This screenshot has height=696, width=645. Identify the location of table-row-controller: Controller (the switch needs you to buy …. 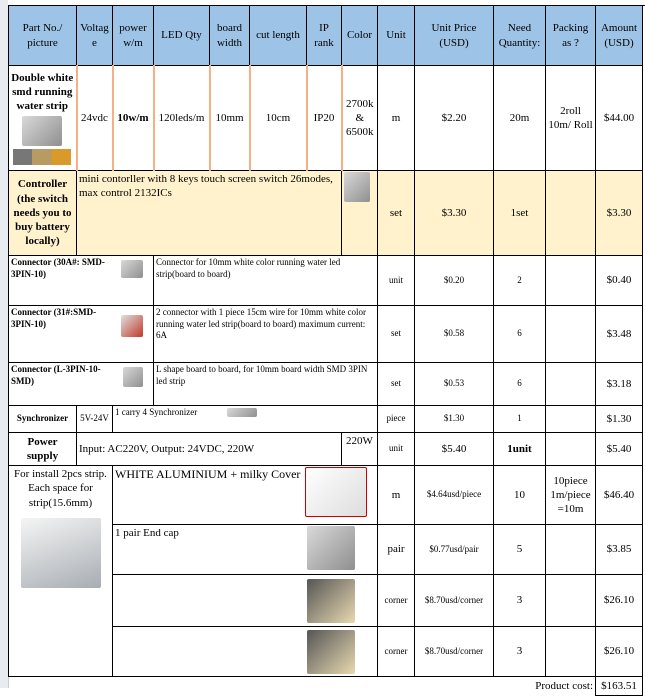
(325, 213).